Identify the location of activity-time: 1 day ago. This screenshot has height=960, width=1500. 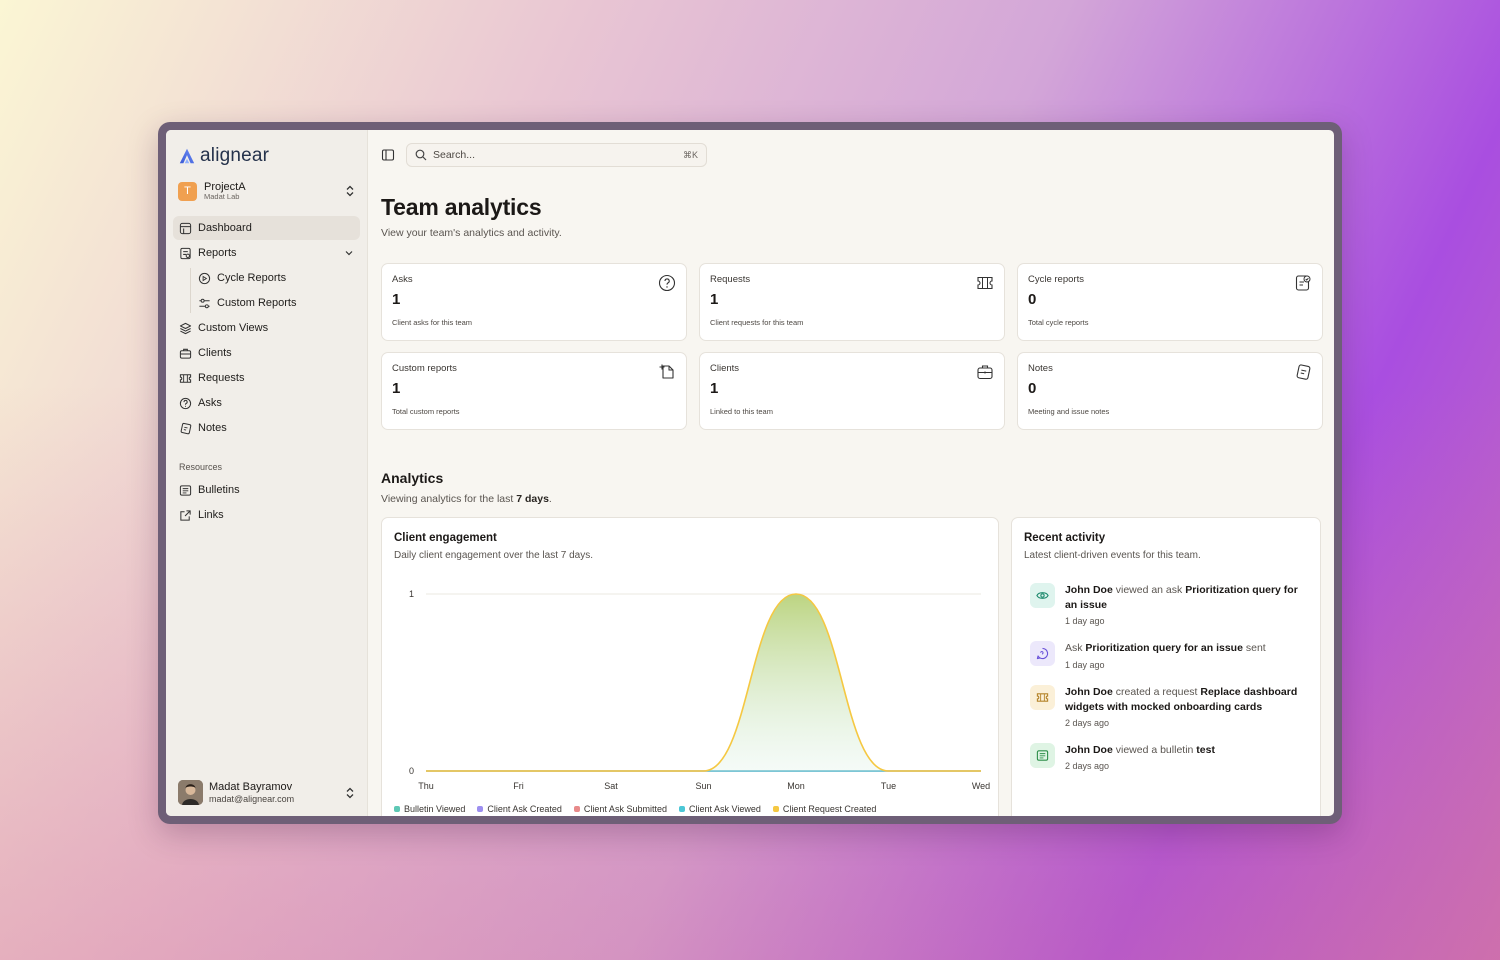
(1084, 621).